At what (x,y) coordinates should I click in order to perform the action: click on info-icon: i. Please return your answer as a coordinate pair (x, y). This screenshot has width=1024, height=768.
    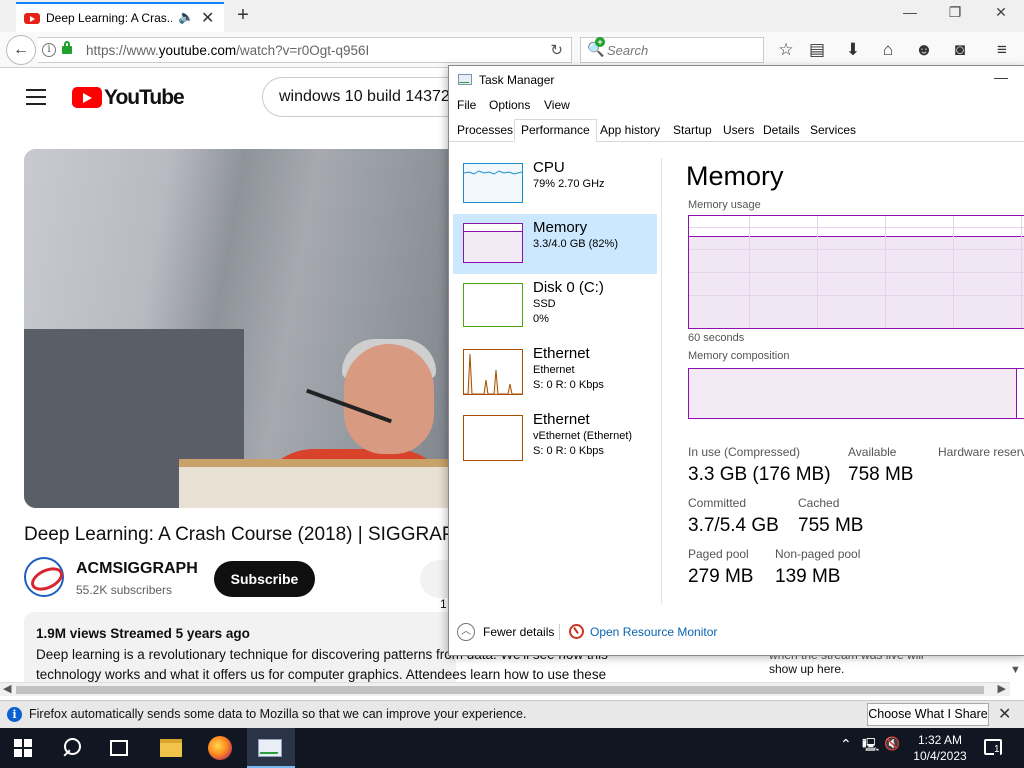
    Looking at the image, I should click on (14, 714).